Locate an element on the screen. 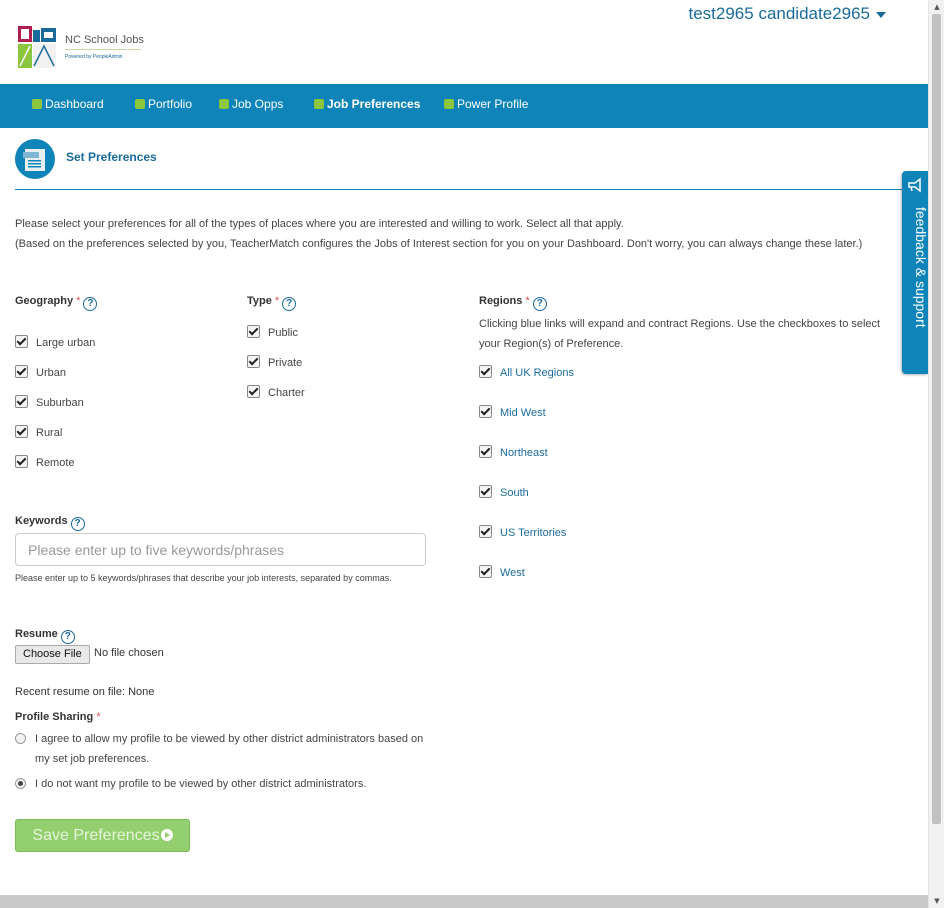  nav-item-job-opps: Job Opps is located at coordinates (251, 104).